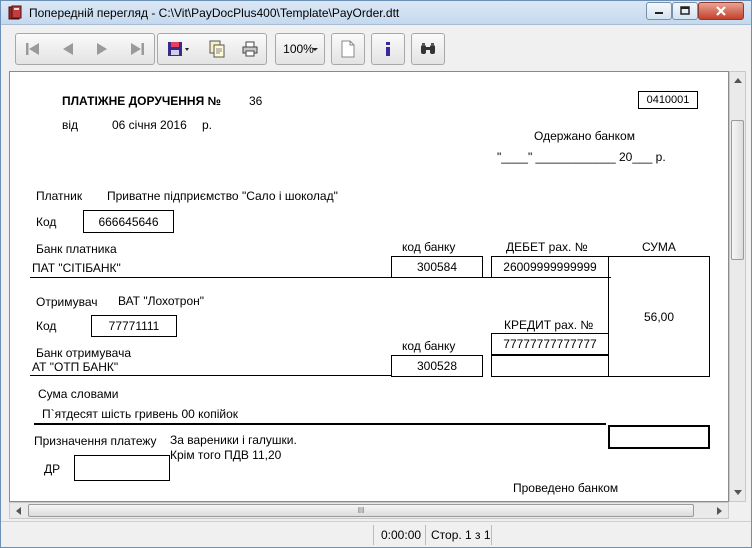  I want to click on chevron-down-icon, so click(315, 49).